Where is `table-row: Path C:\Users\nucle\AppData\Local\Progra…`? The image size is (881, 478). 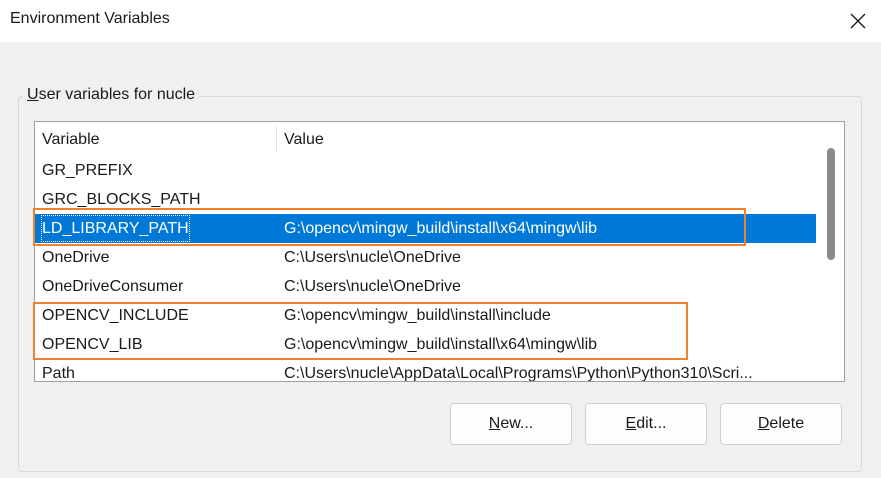 table-row: Path C:\Users\nucle\AppData\Local\Progra… is located at coordinates (425, 370).